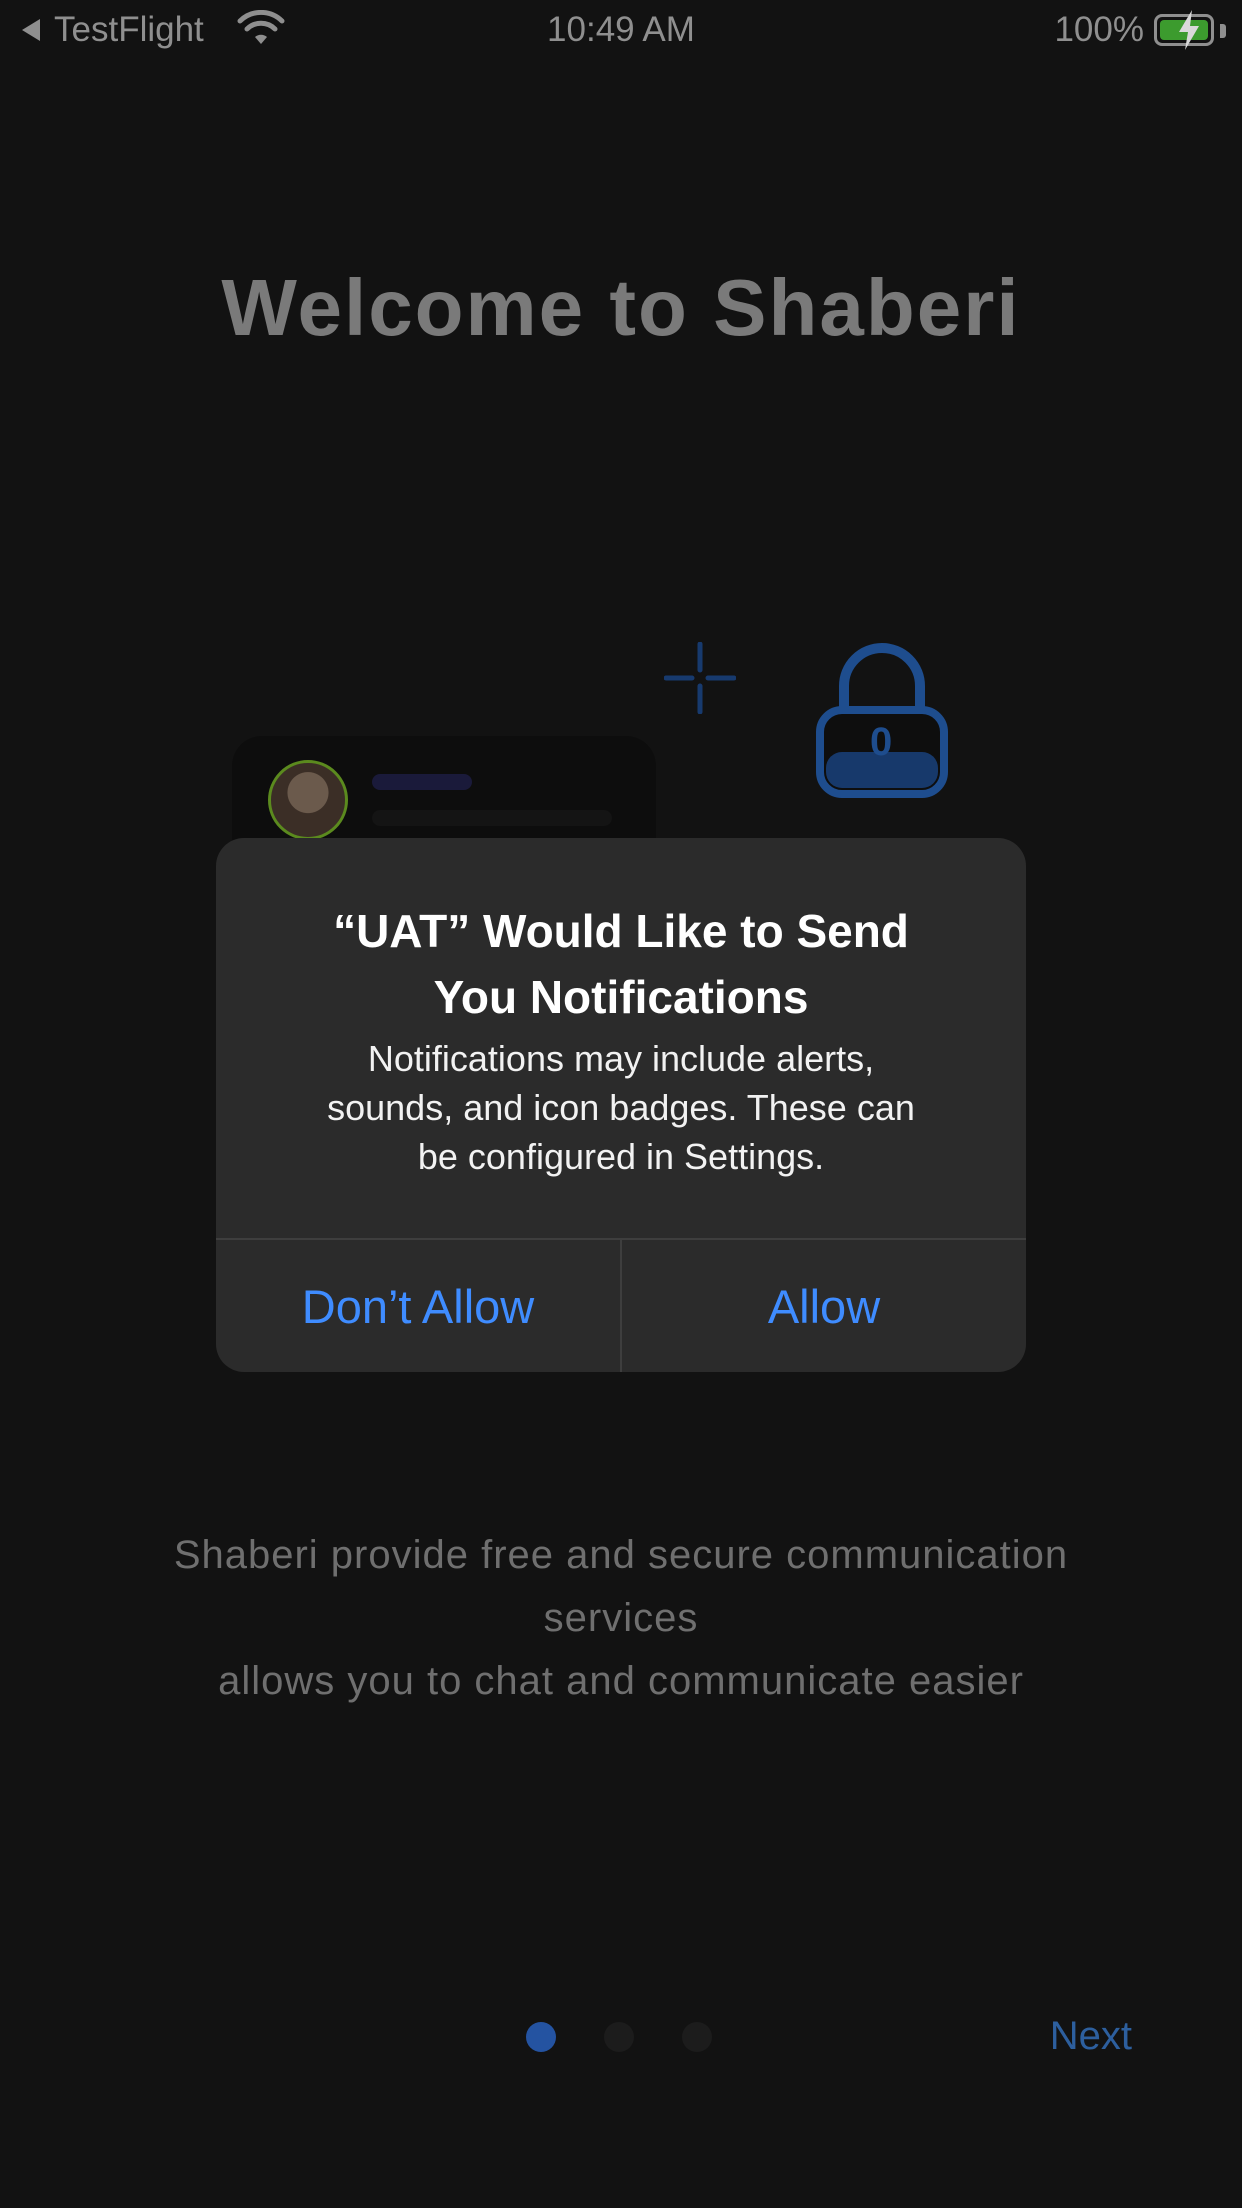 The height and width of the screenshot is (2208, 1242). I want to click on welcome-title: Welcome to Shaberi, so click(621, 307).